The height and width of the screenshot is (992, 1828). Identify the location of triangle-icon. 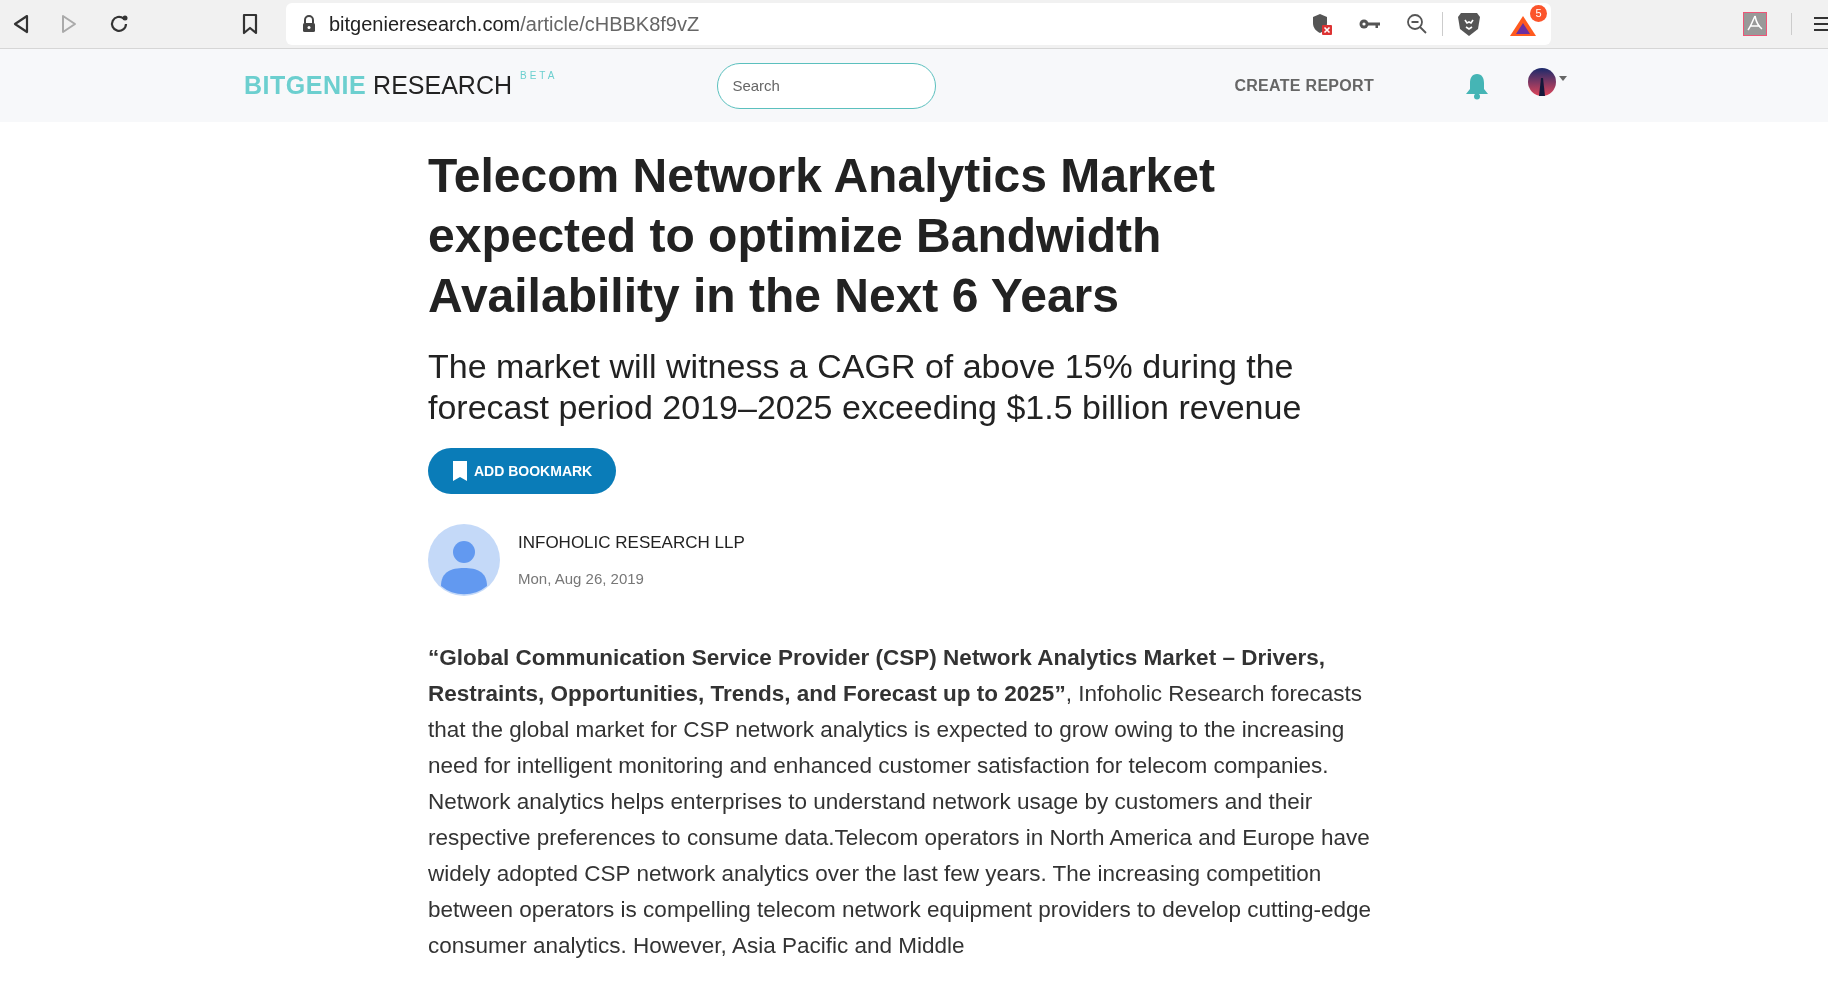
(1523, 26).